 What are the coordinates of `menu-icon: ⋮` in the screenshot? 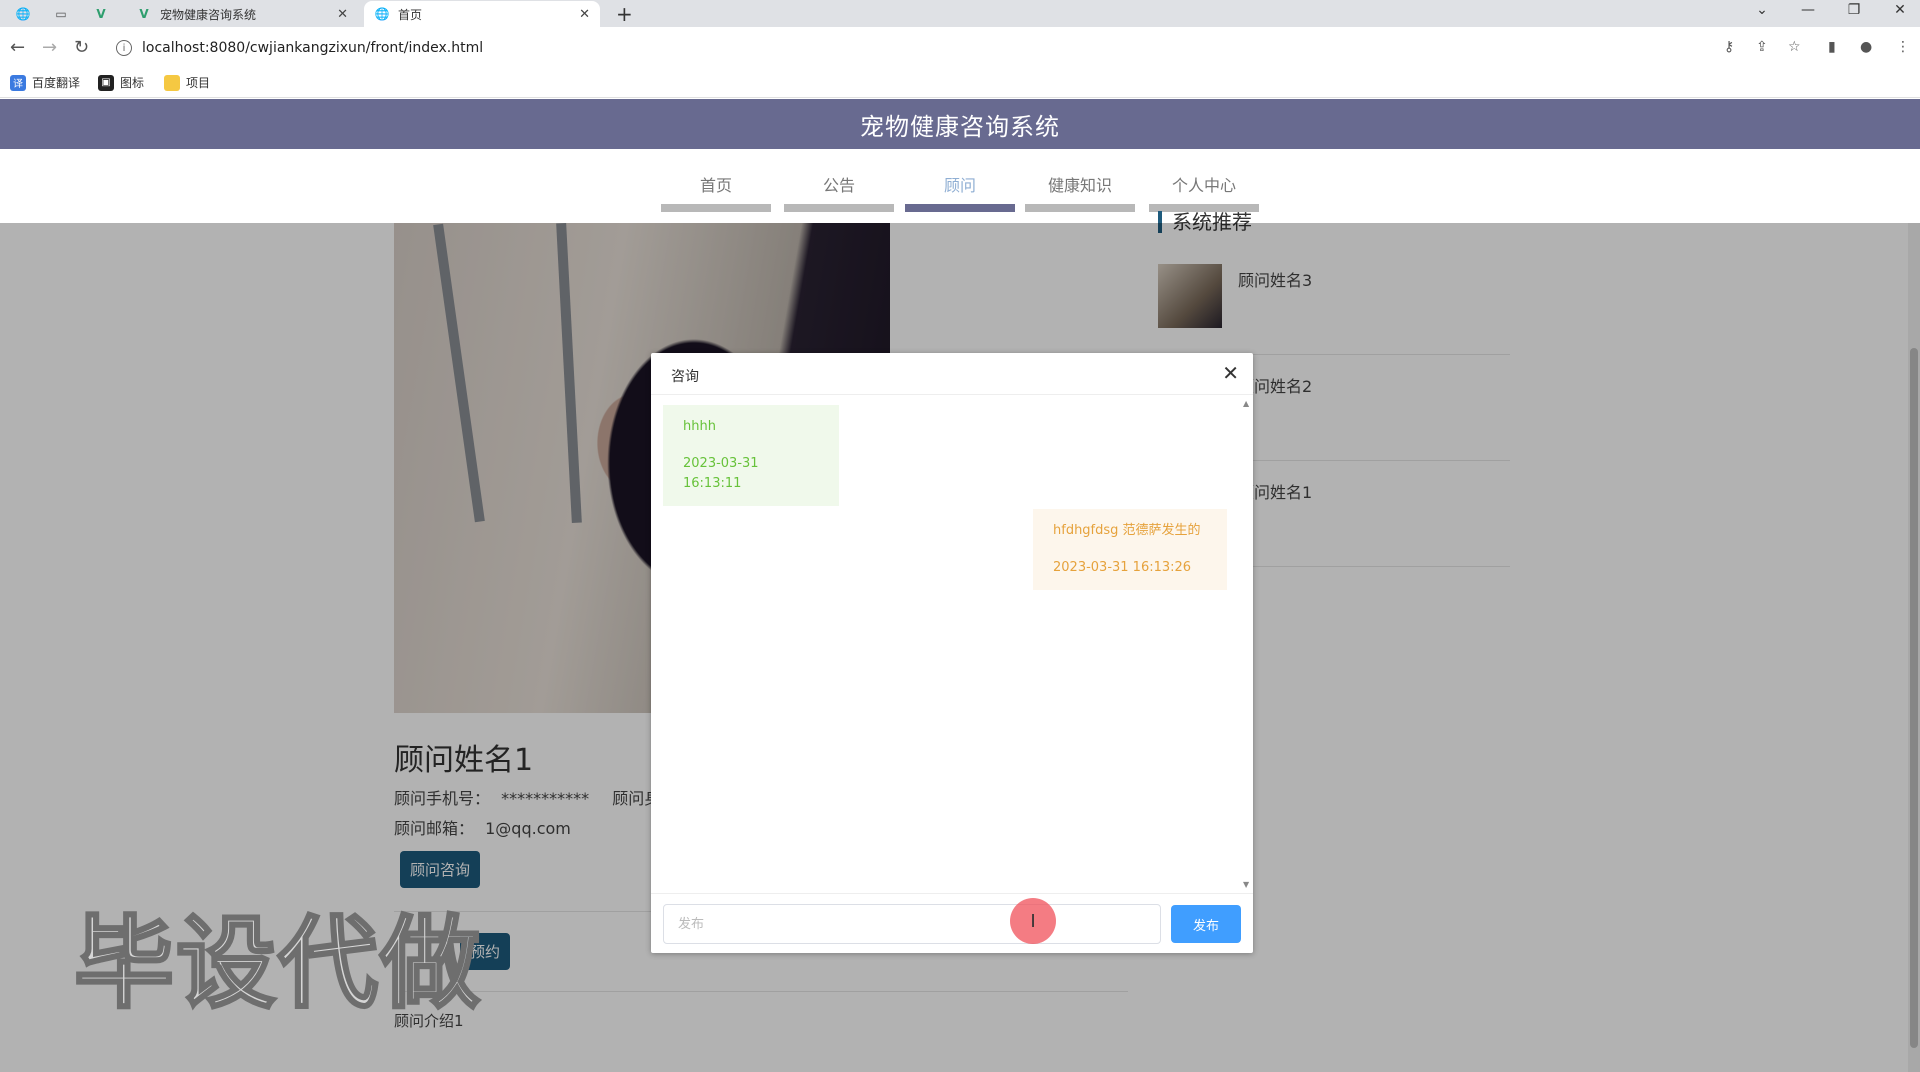 It's located at (1903, 47).